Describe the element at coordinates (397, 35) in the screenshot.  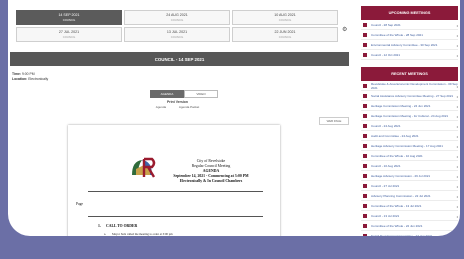
I see `meeting-link: Committee of the Whole - 28 Sep 2021` at that location.